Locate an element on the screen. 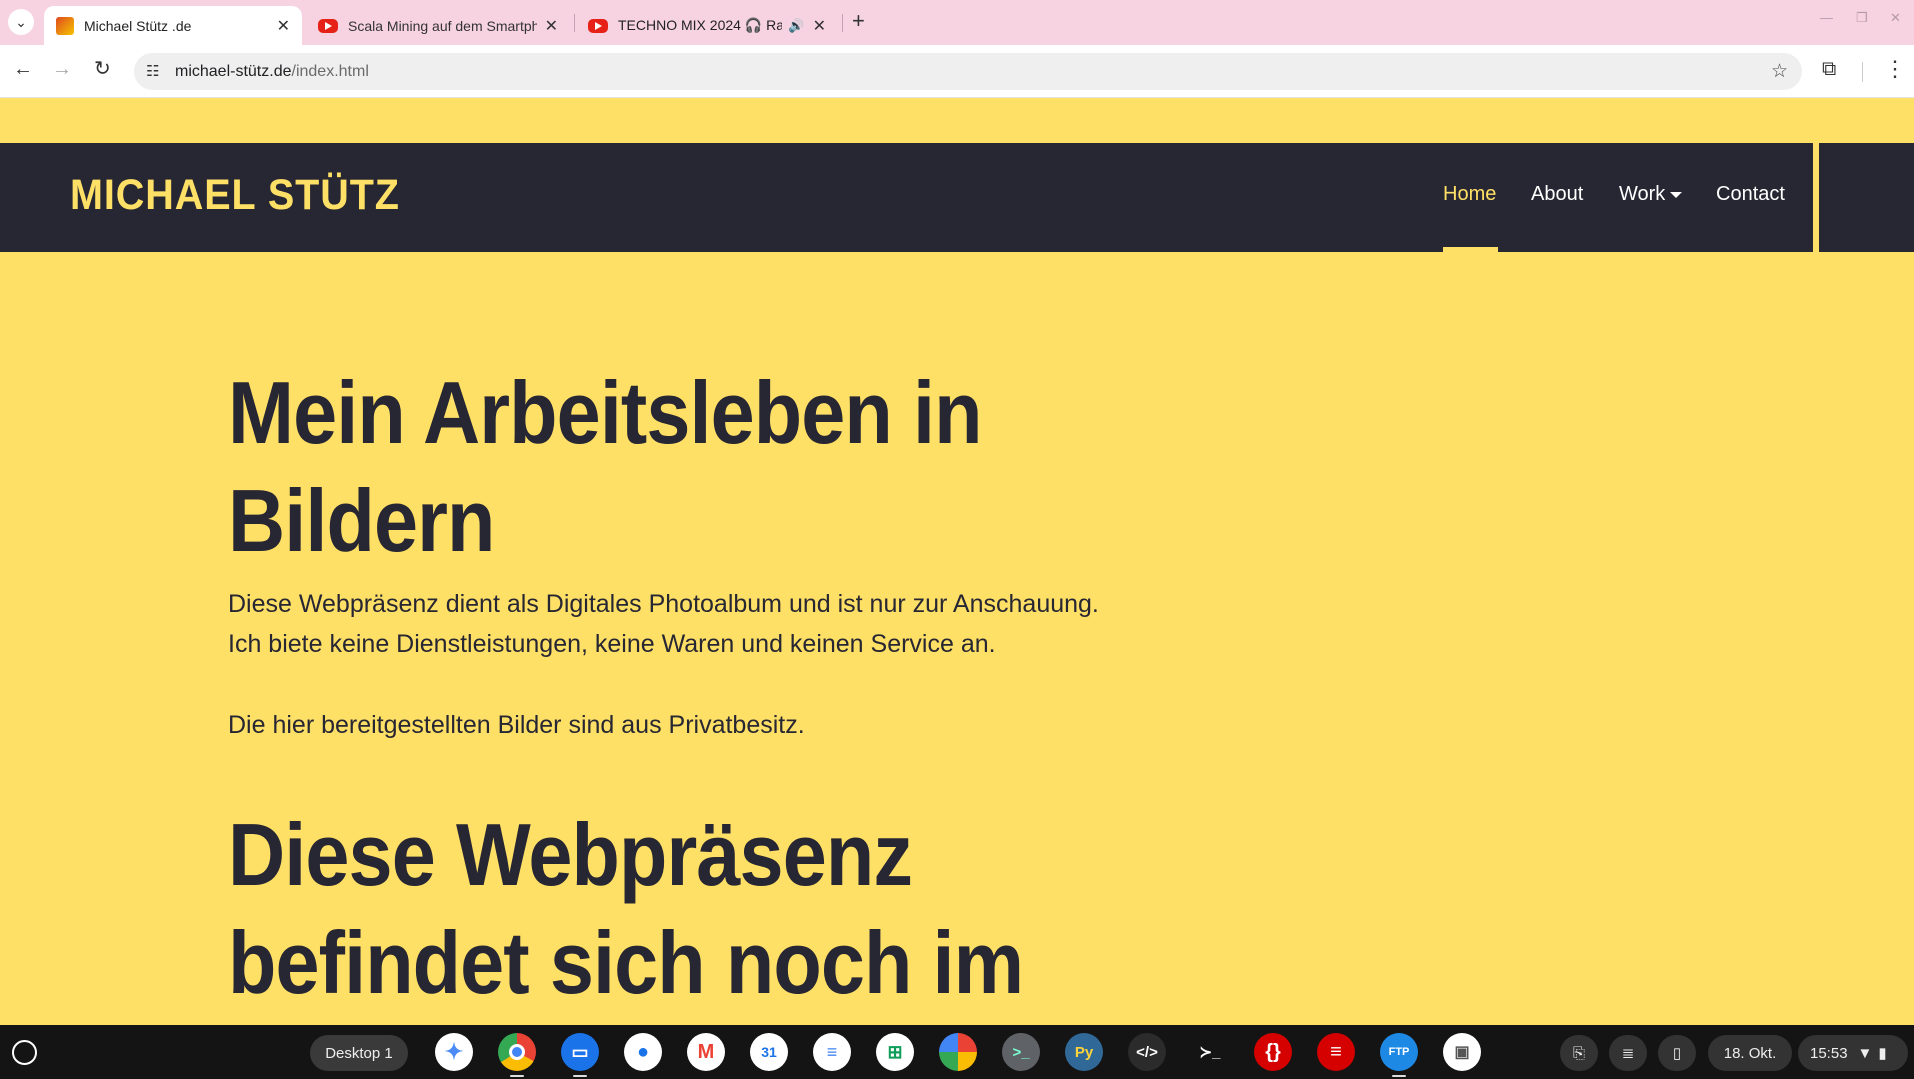 The image size is (1914, 1079). photos-icon is located at coordinates (958, 1052).